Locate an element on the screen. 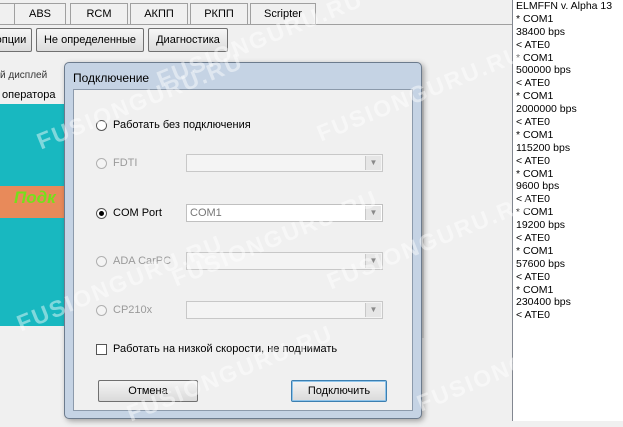 The width and height of the screenshot is (623, 427). log-line: 2000000 bps is located at coordinates (546, 109).